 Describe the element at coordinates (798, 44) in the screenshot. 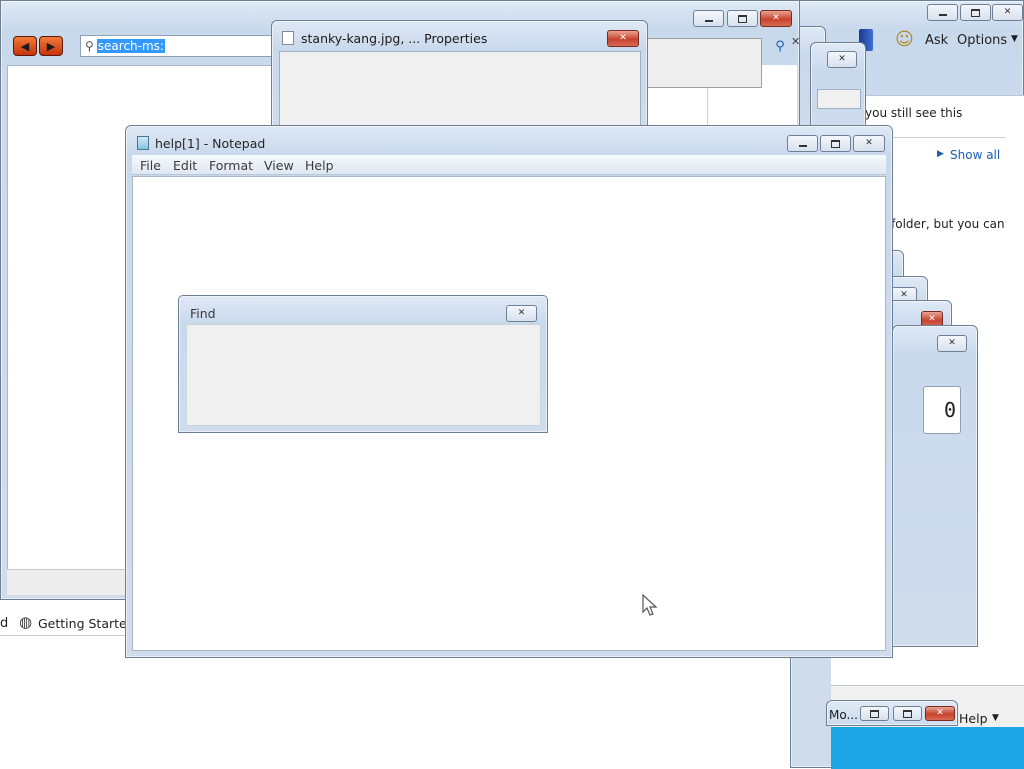

I see `explorer-toolbar-close: ✕` at that location.